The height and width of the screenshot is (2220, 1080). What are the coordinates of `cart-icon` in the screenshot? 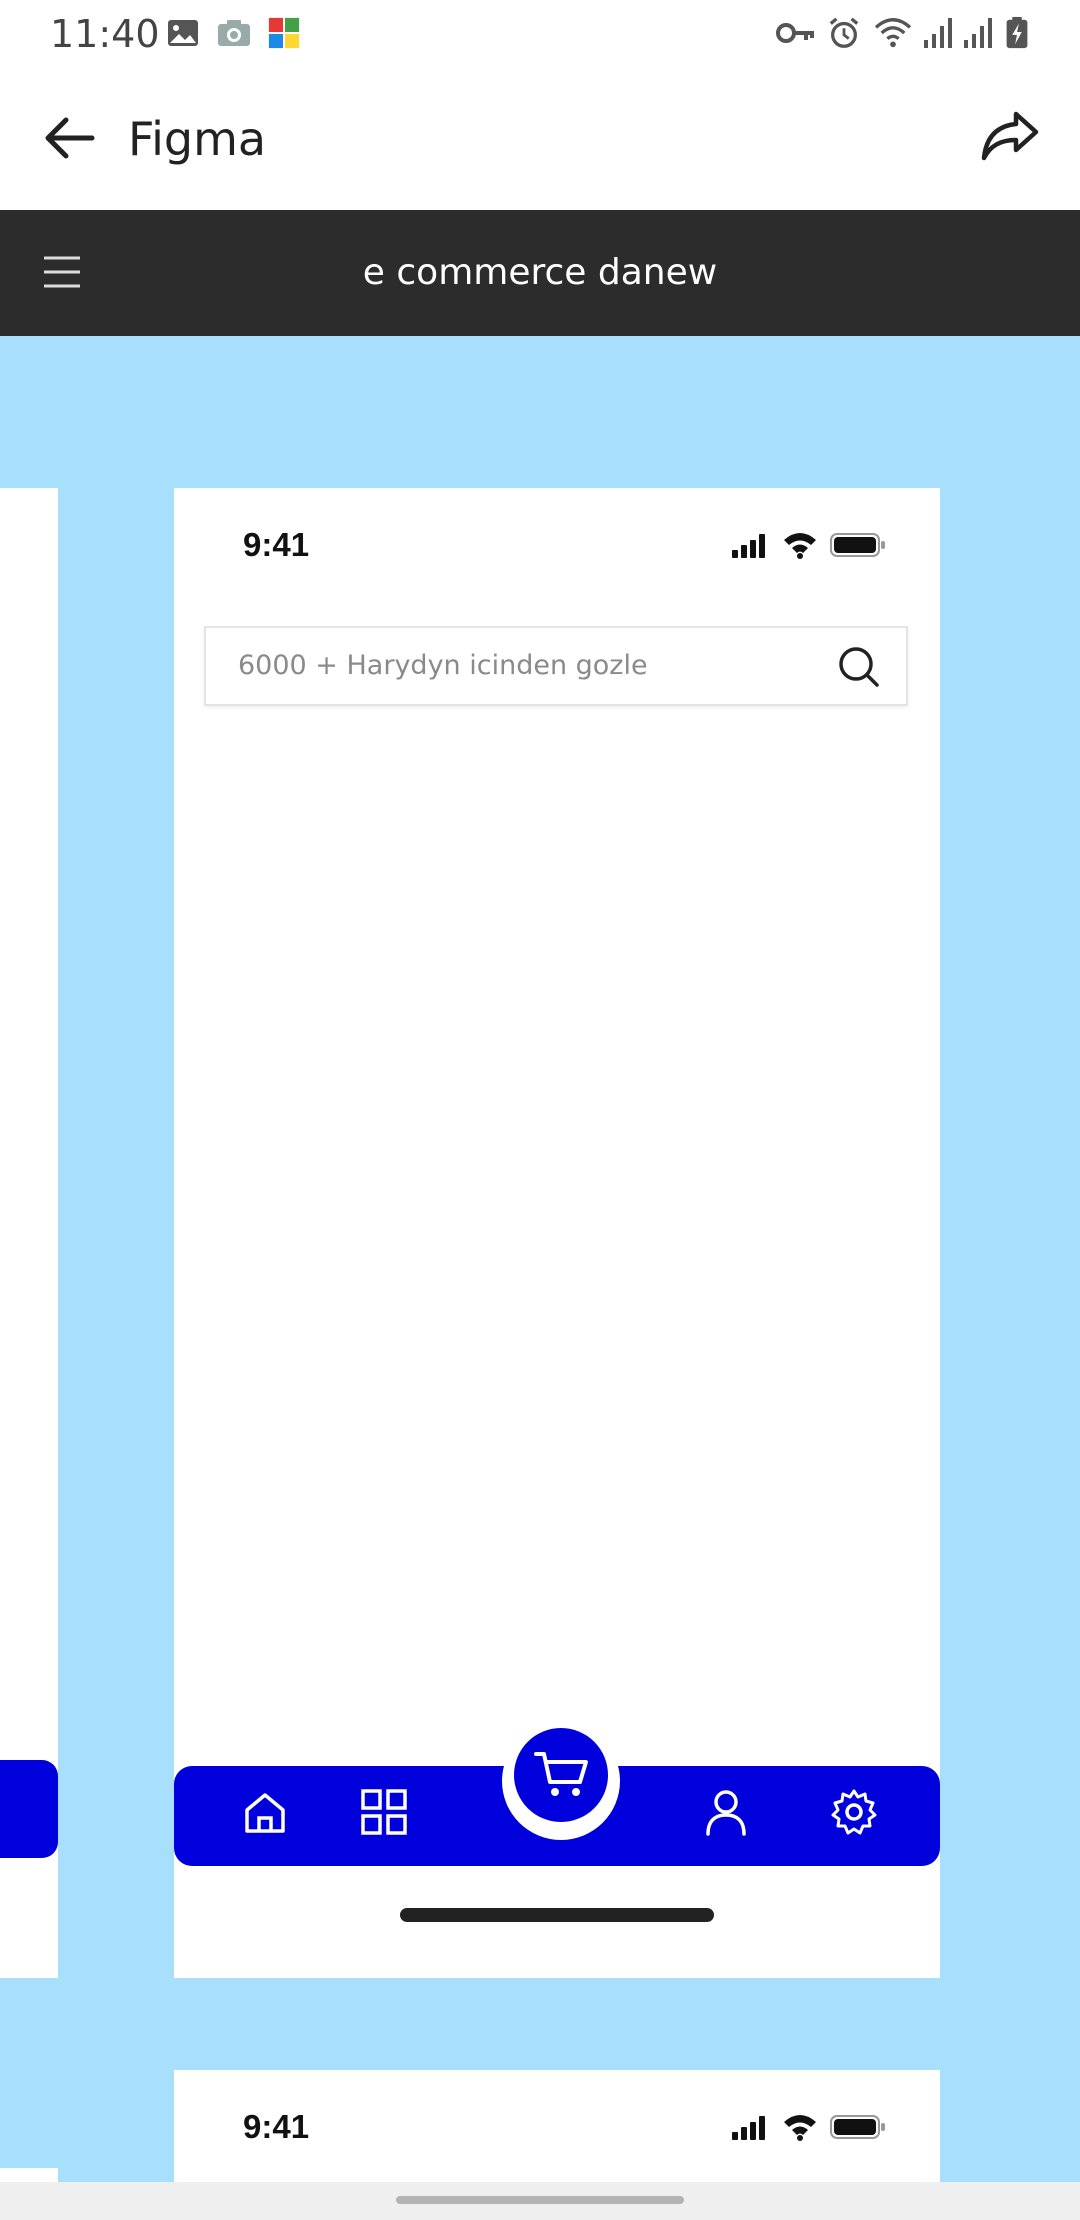 It's located at (561, 1774).